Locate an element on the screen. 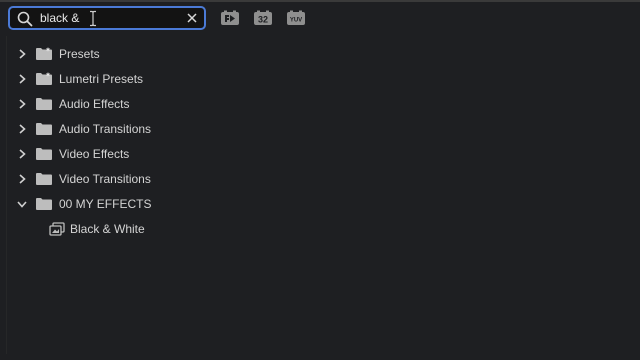  tree-item-label: Audio Transitions is located at coordinates (105, 129).